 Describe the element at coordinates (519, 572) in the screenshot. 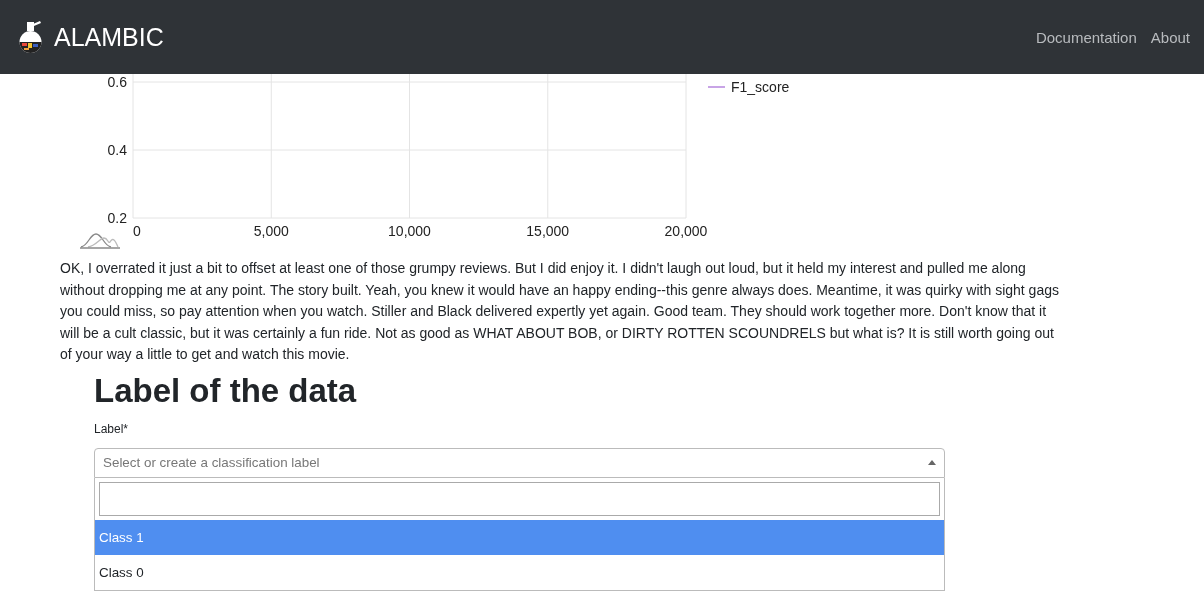

I see `dropdown-option: Class 0` at that location.